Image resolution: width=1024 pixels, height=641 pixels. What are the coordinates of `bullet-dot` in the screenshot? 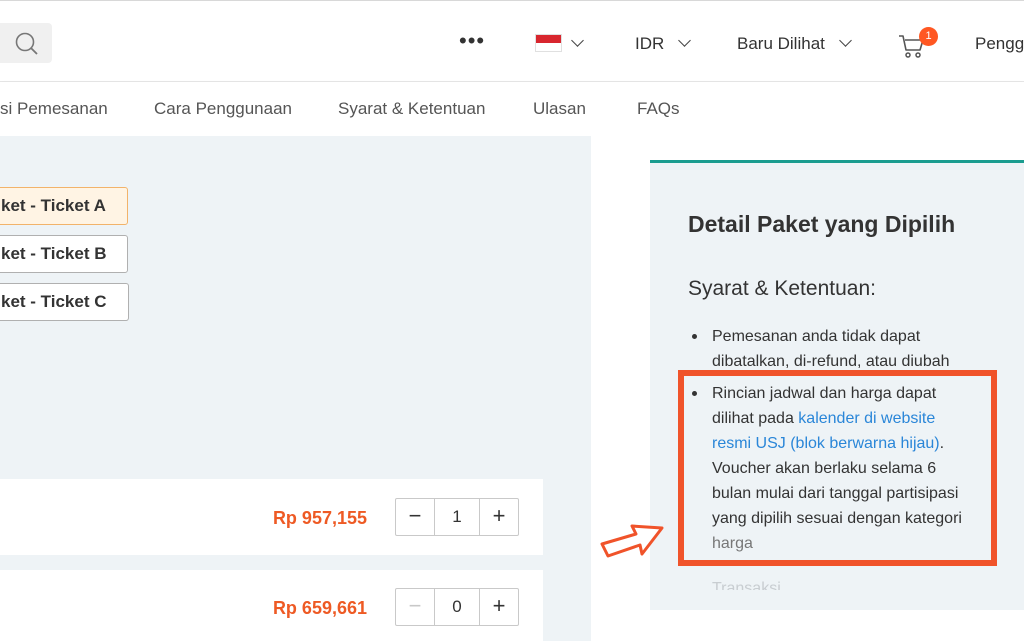 It's located at (694, 336).